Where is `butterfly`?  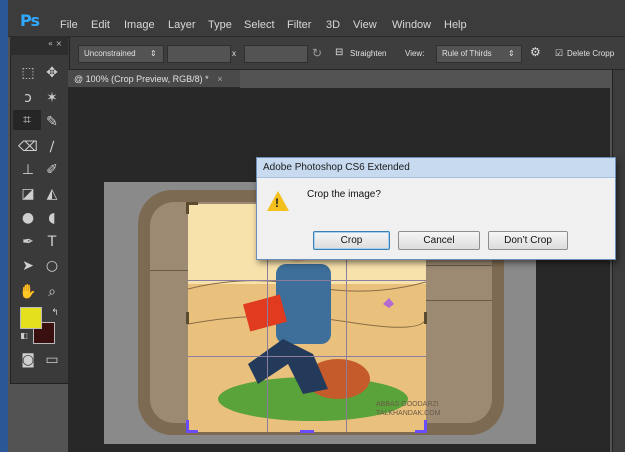
butterfly is located at coordinates (388, 303).